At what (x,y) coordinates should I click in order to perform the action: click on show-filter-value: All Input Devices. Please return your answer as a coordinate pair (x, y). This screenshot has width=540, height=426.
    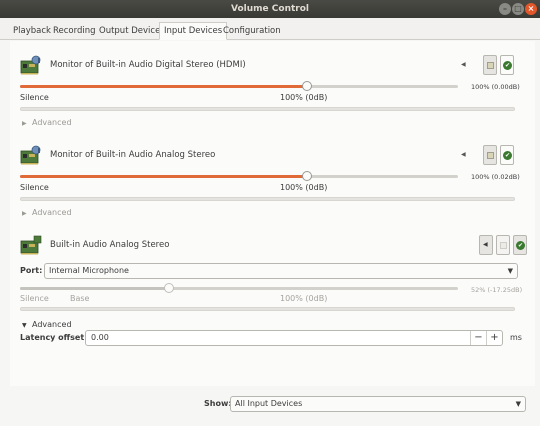
    Looking at the image, I should click on (269, 403).